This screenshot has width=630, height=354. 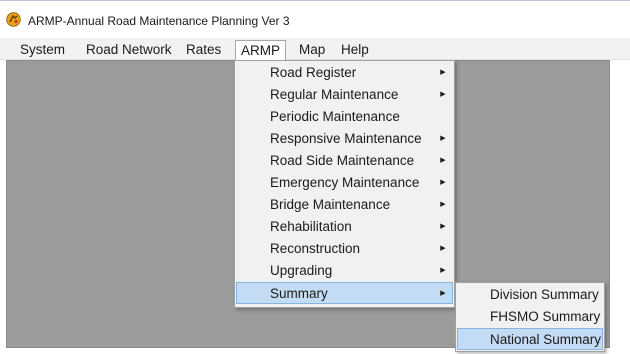 What do you see at coordinates (313, 72) in the screenshot?
I see `menu-item-label: Road Register` at bounding box center [313, 72].